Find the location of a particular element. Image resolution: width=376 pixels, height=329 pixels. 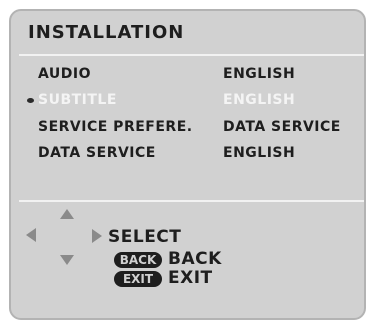

back-key-icon: BACK is located at coordinates (138, 260).